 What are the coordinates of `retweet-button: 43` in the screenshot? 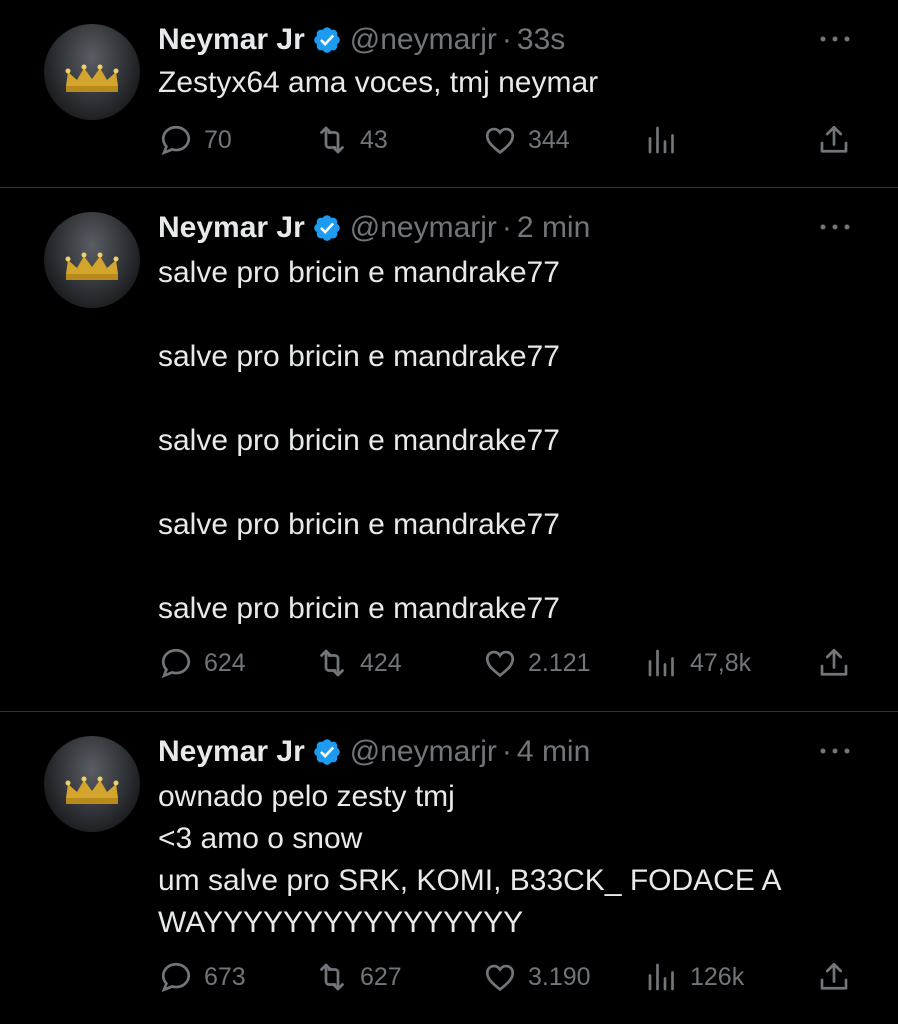 It's located at (351, 140).